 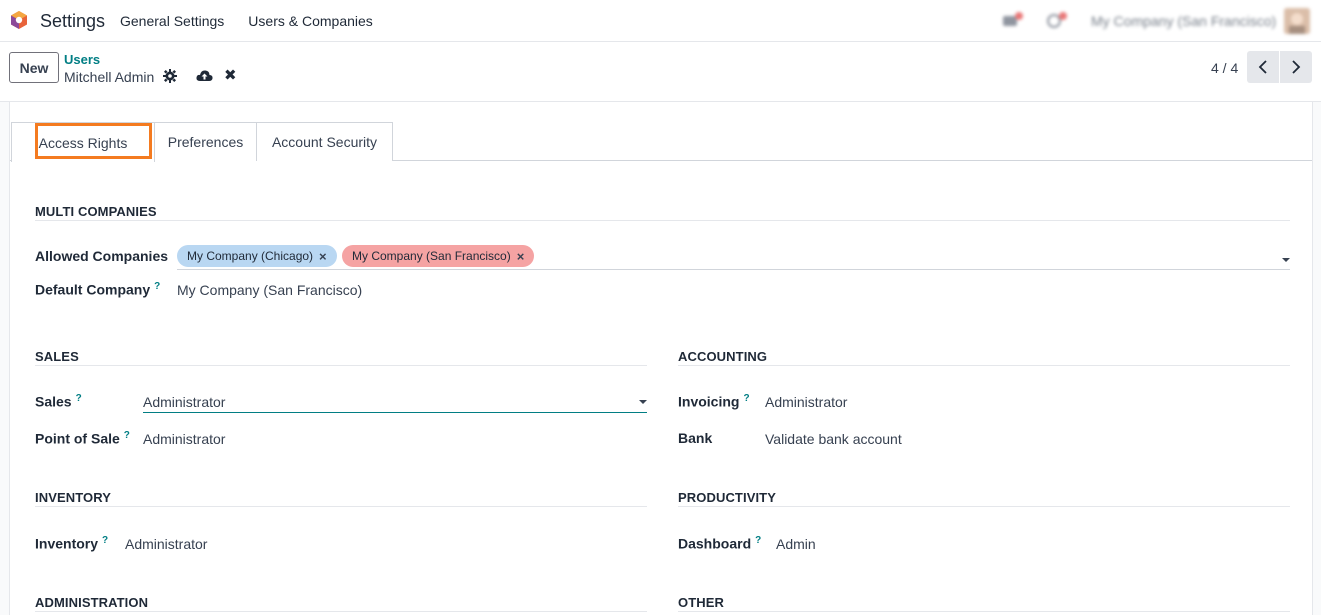 I want to click on pager-next-button, so click(x=1296, y=67).